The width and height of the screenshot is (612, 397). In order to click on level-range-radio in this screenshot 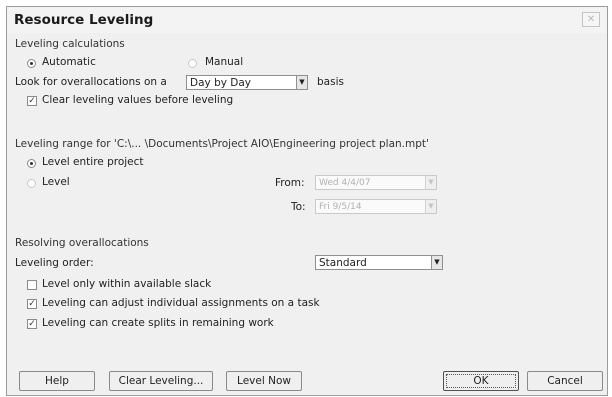, I will do `click(31, 183)`.